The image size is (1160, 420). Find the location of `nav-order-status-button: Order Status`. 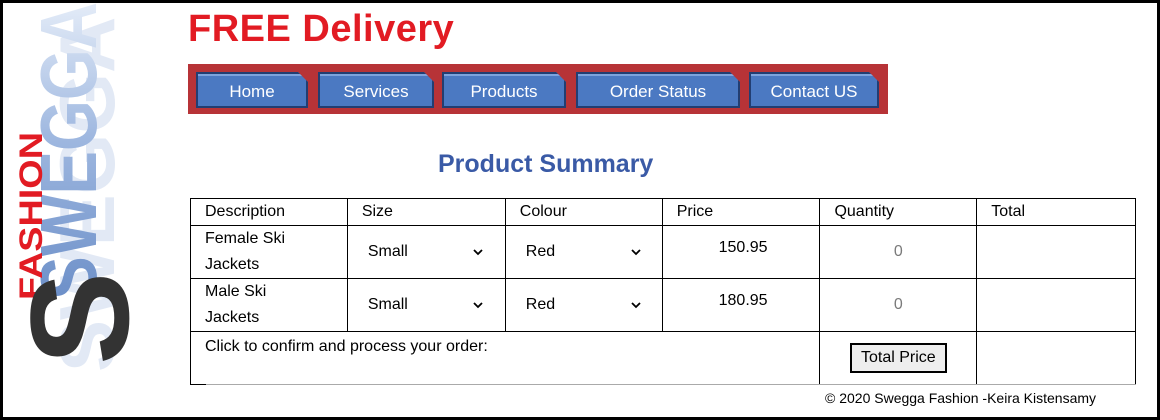

nav-order-status-button: Order Status is located at coordinates (658, 90).